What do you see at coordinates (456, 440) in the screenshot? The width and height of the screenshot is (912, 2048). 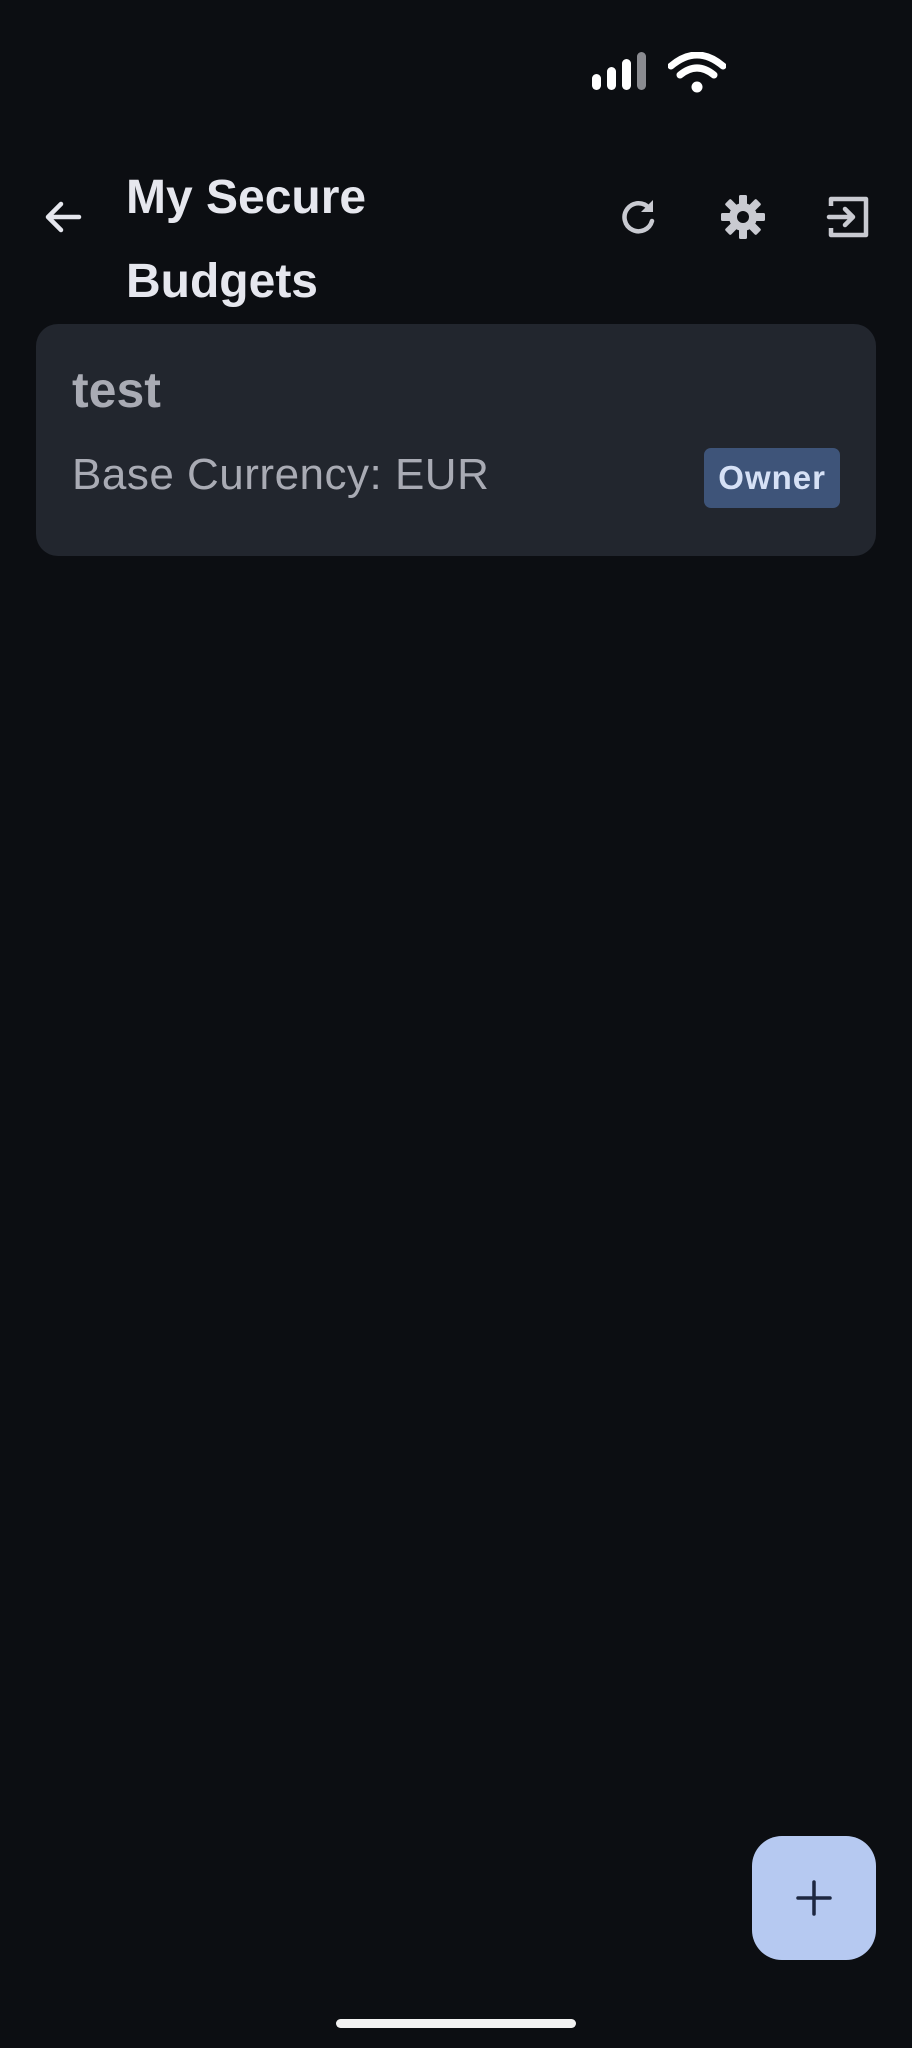 I see `budget-card: test Base Currency: EUR Owner` at bounding box center [456, 440].